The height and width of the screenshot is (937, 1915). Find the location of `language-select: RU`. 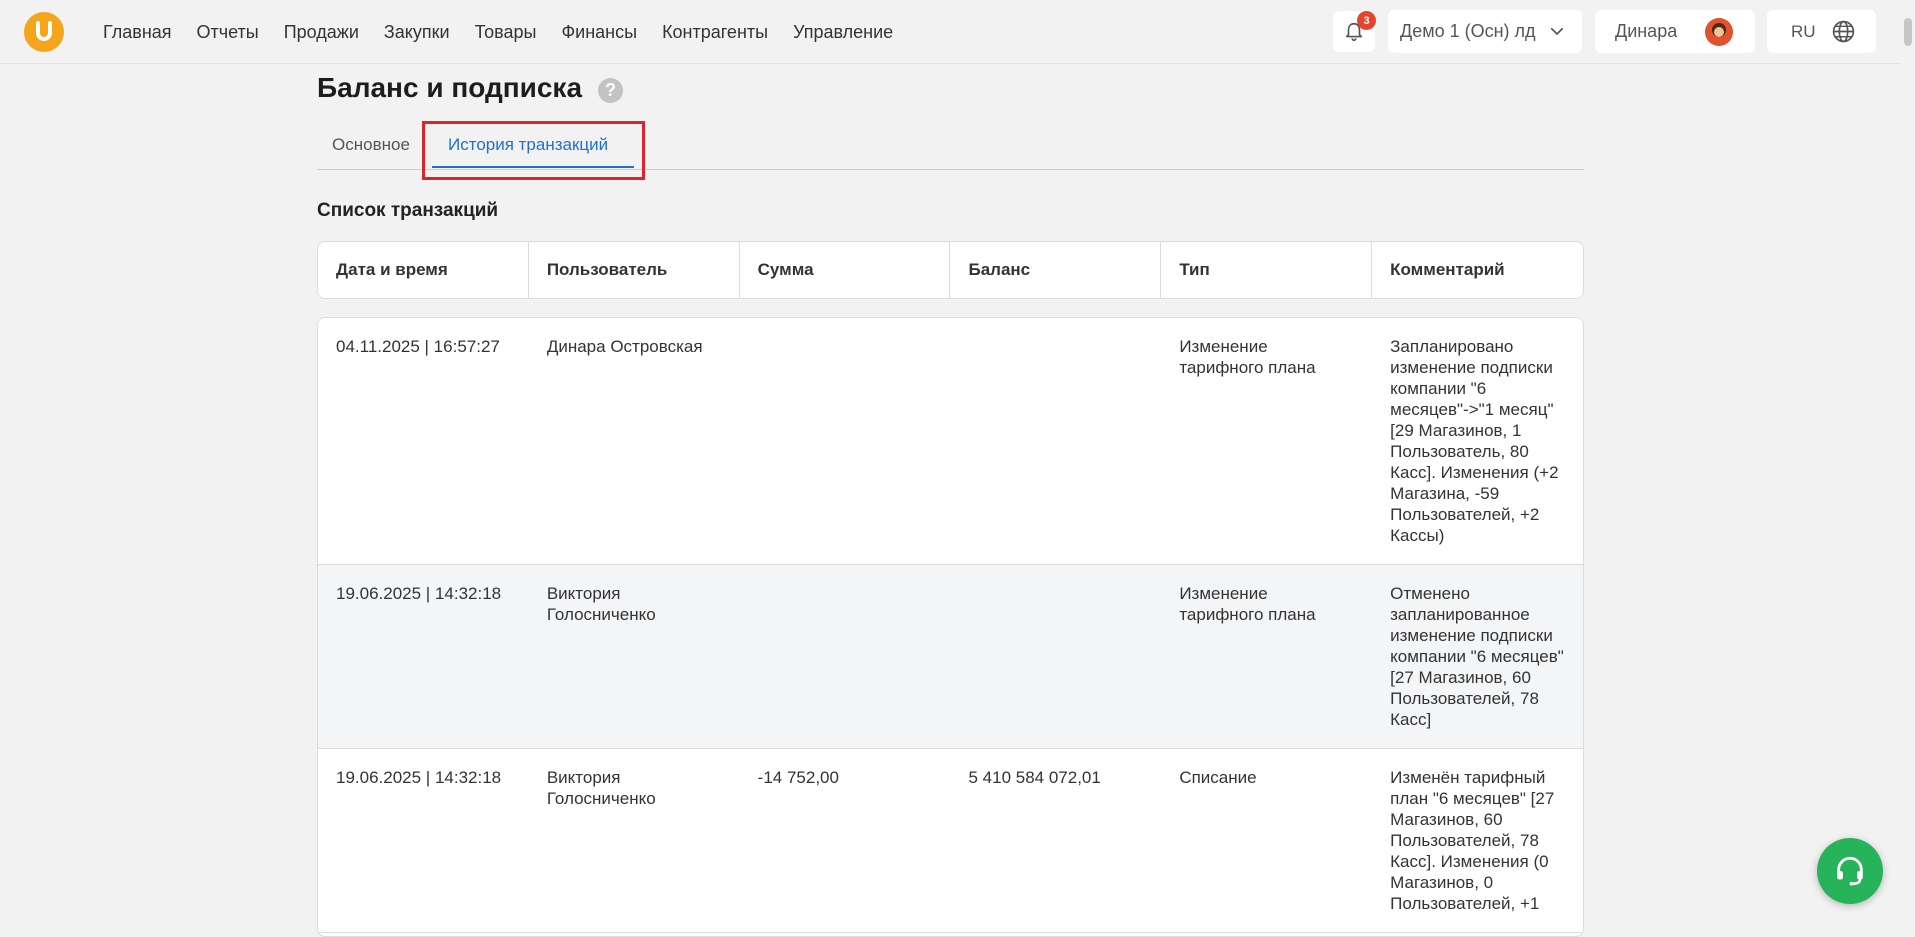

language-select: RU is located at coordinates (1821, 31).